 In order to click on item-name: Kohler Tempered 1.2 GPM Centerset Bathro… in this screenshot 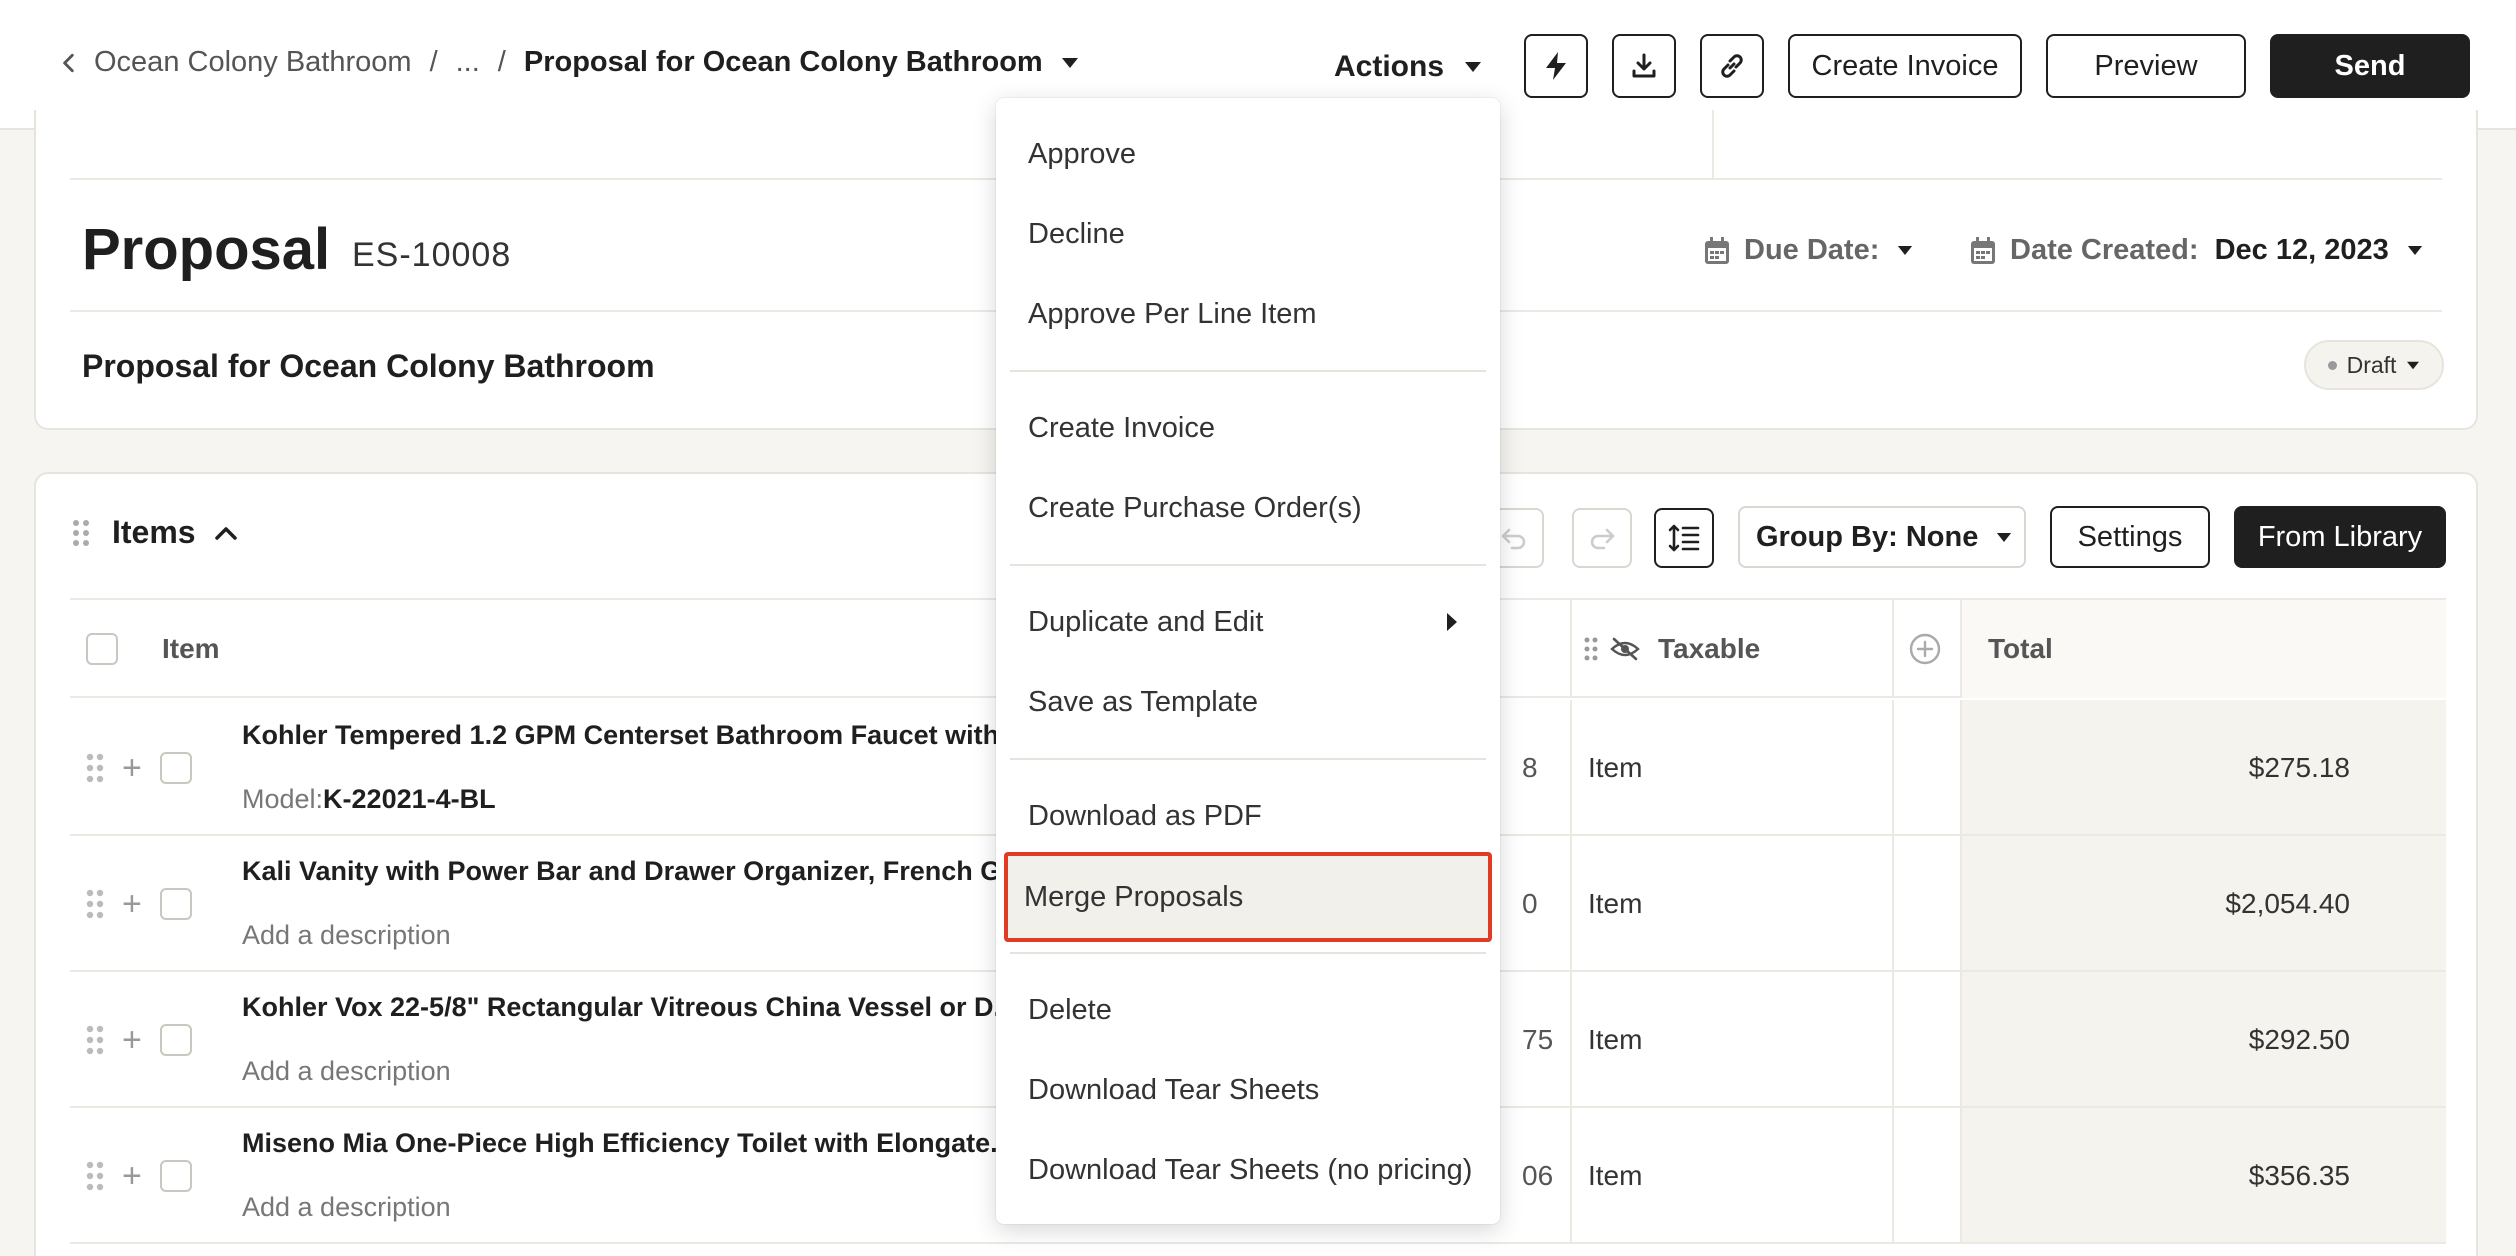, I will do `click(655, 735)`.